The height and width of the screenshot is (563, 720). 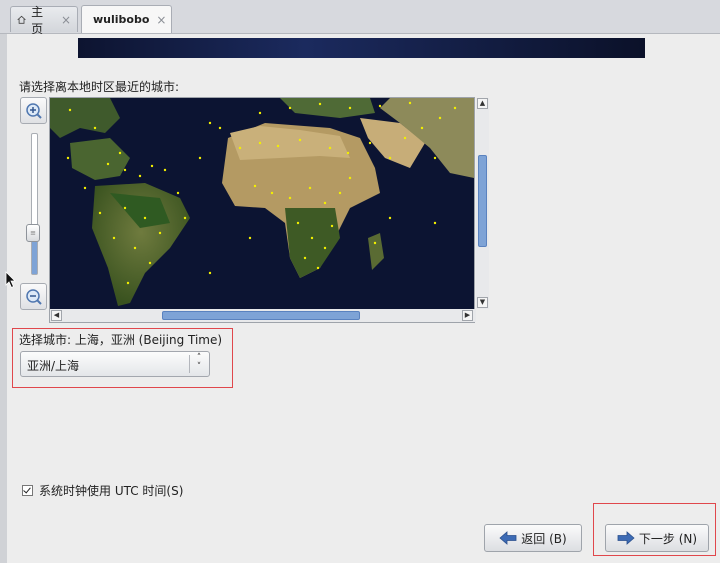 I want to click on tab-wulibobo-label: wulibobo, so click(x=121, y=19).